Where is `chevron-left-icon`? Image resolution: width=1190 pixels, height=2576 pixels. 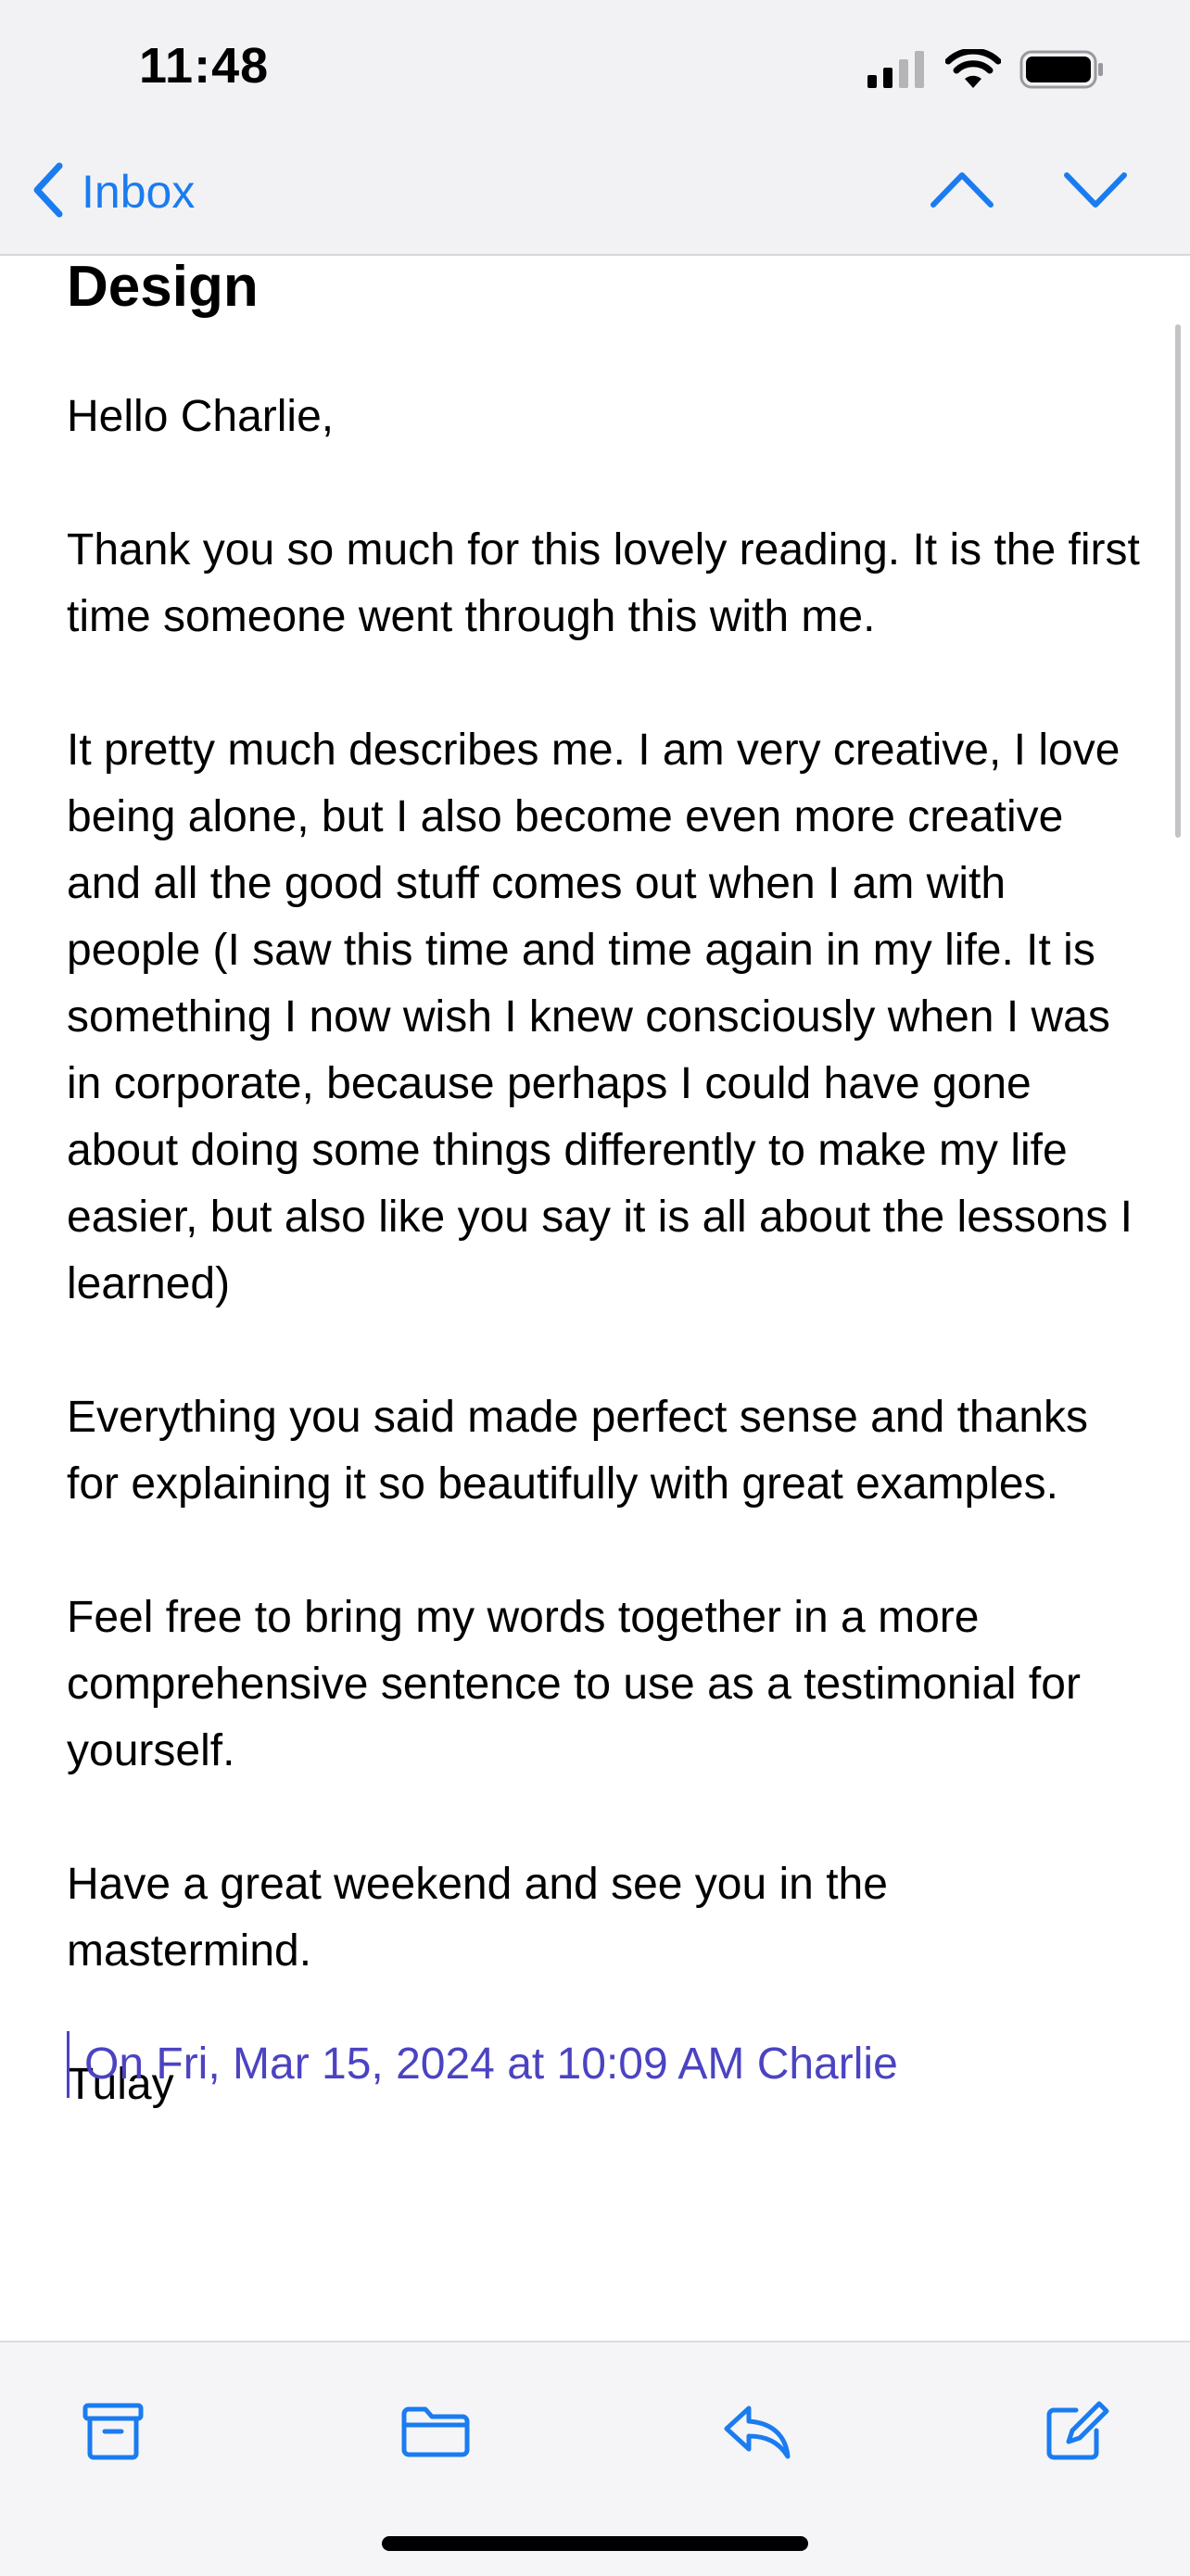
chevron-left-icon is located at coordinates (48, 192).